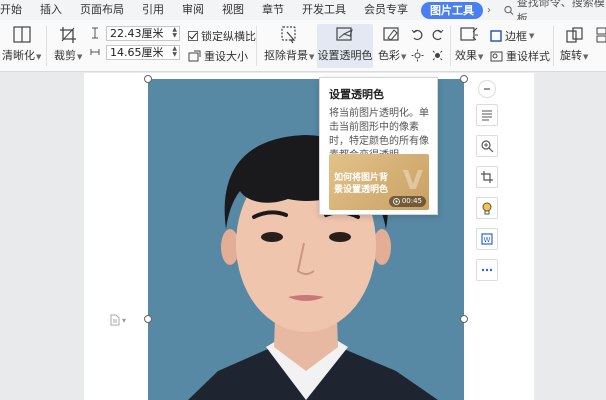  What do you see at coordinates (51, 10) in the screenshot?
I see `tab-insert: 插入` at bounding box center [51, 10].